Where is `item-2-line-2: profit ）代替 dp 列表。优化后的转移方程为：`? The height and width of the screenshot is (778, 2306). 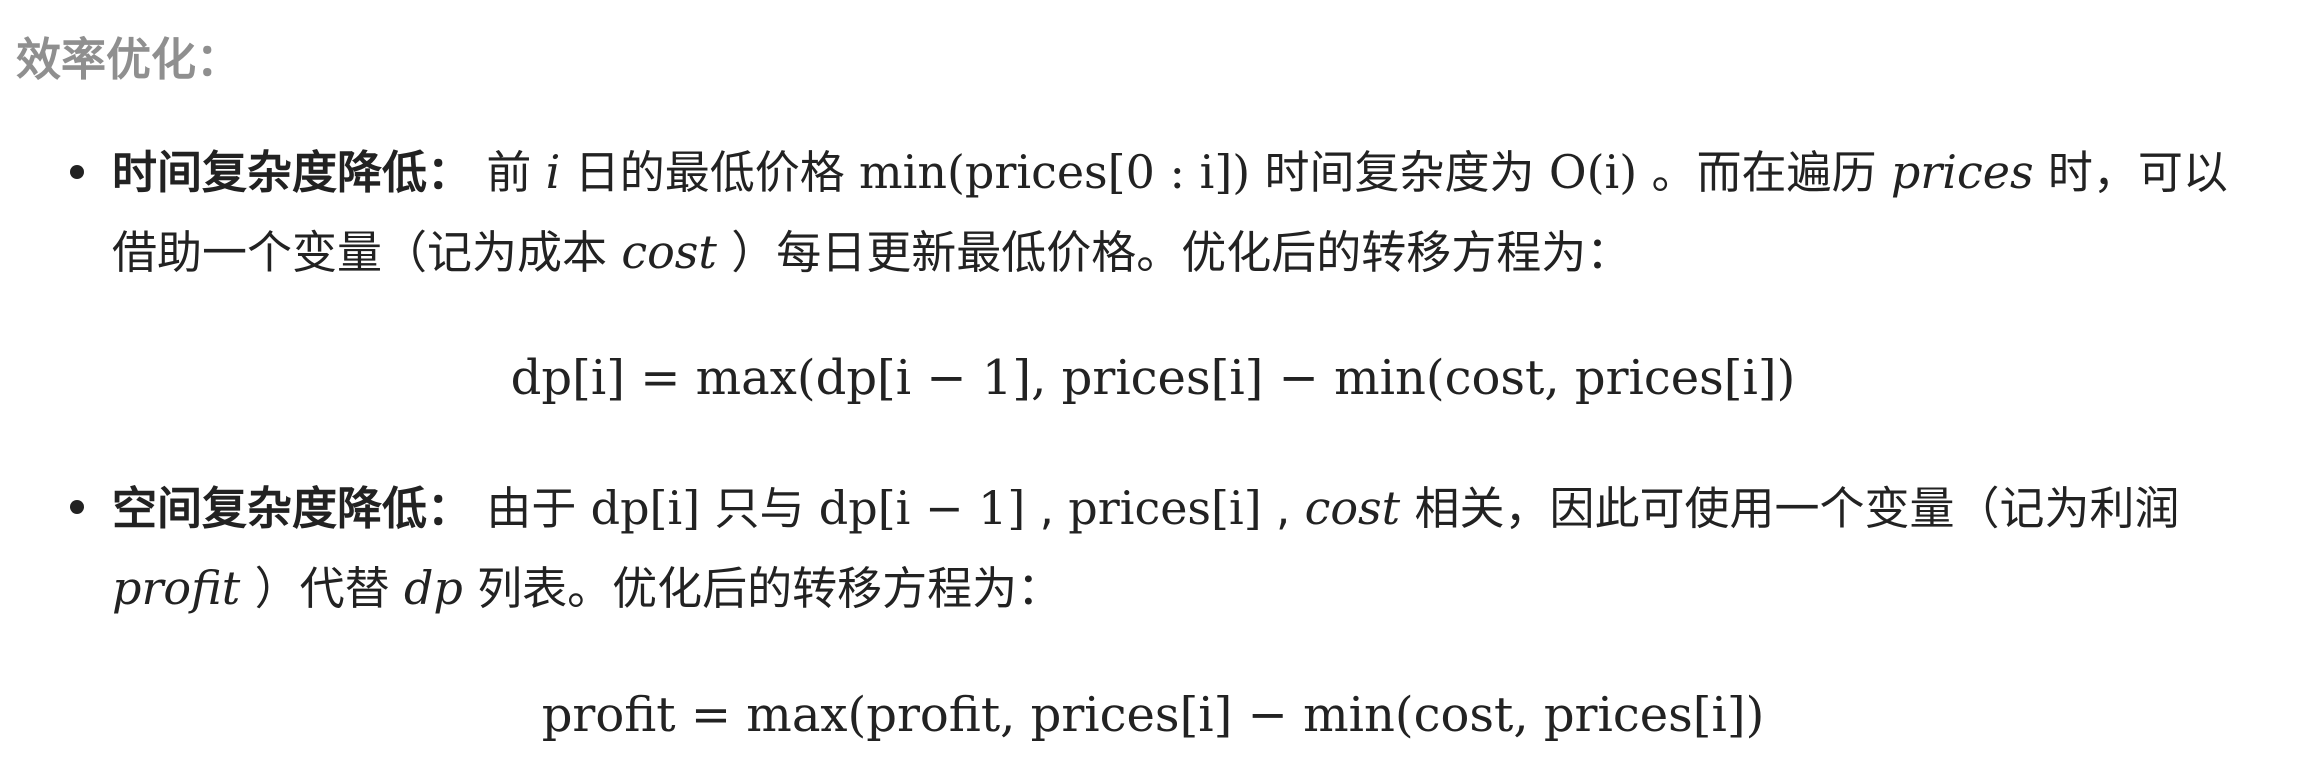
item-2-line-2: profit ）代替 dp 列表。优化后的转移方程为： is located at coordinates (587, 588).